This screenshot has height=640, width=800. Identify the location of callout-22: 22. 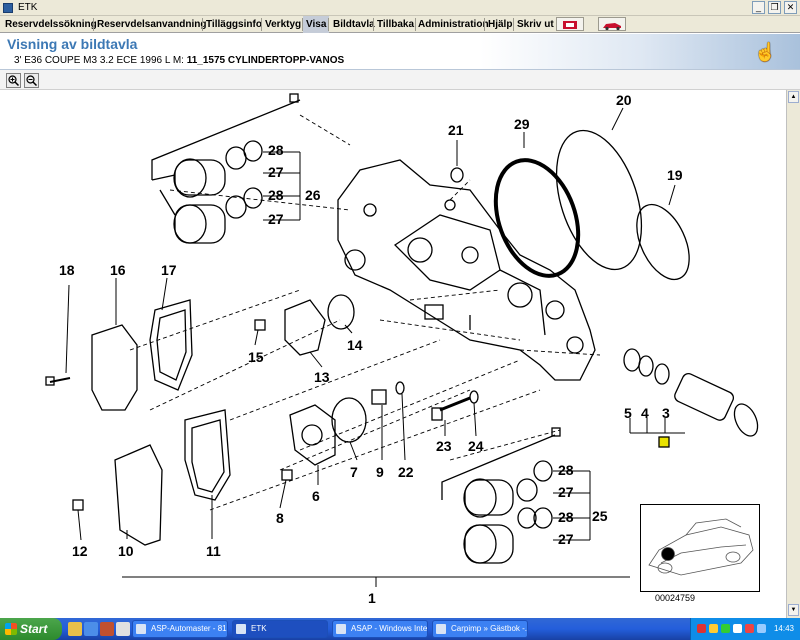
(406, 472).